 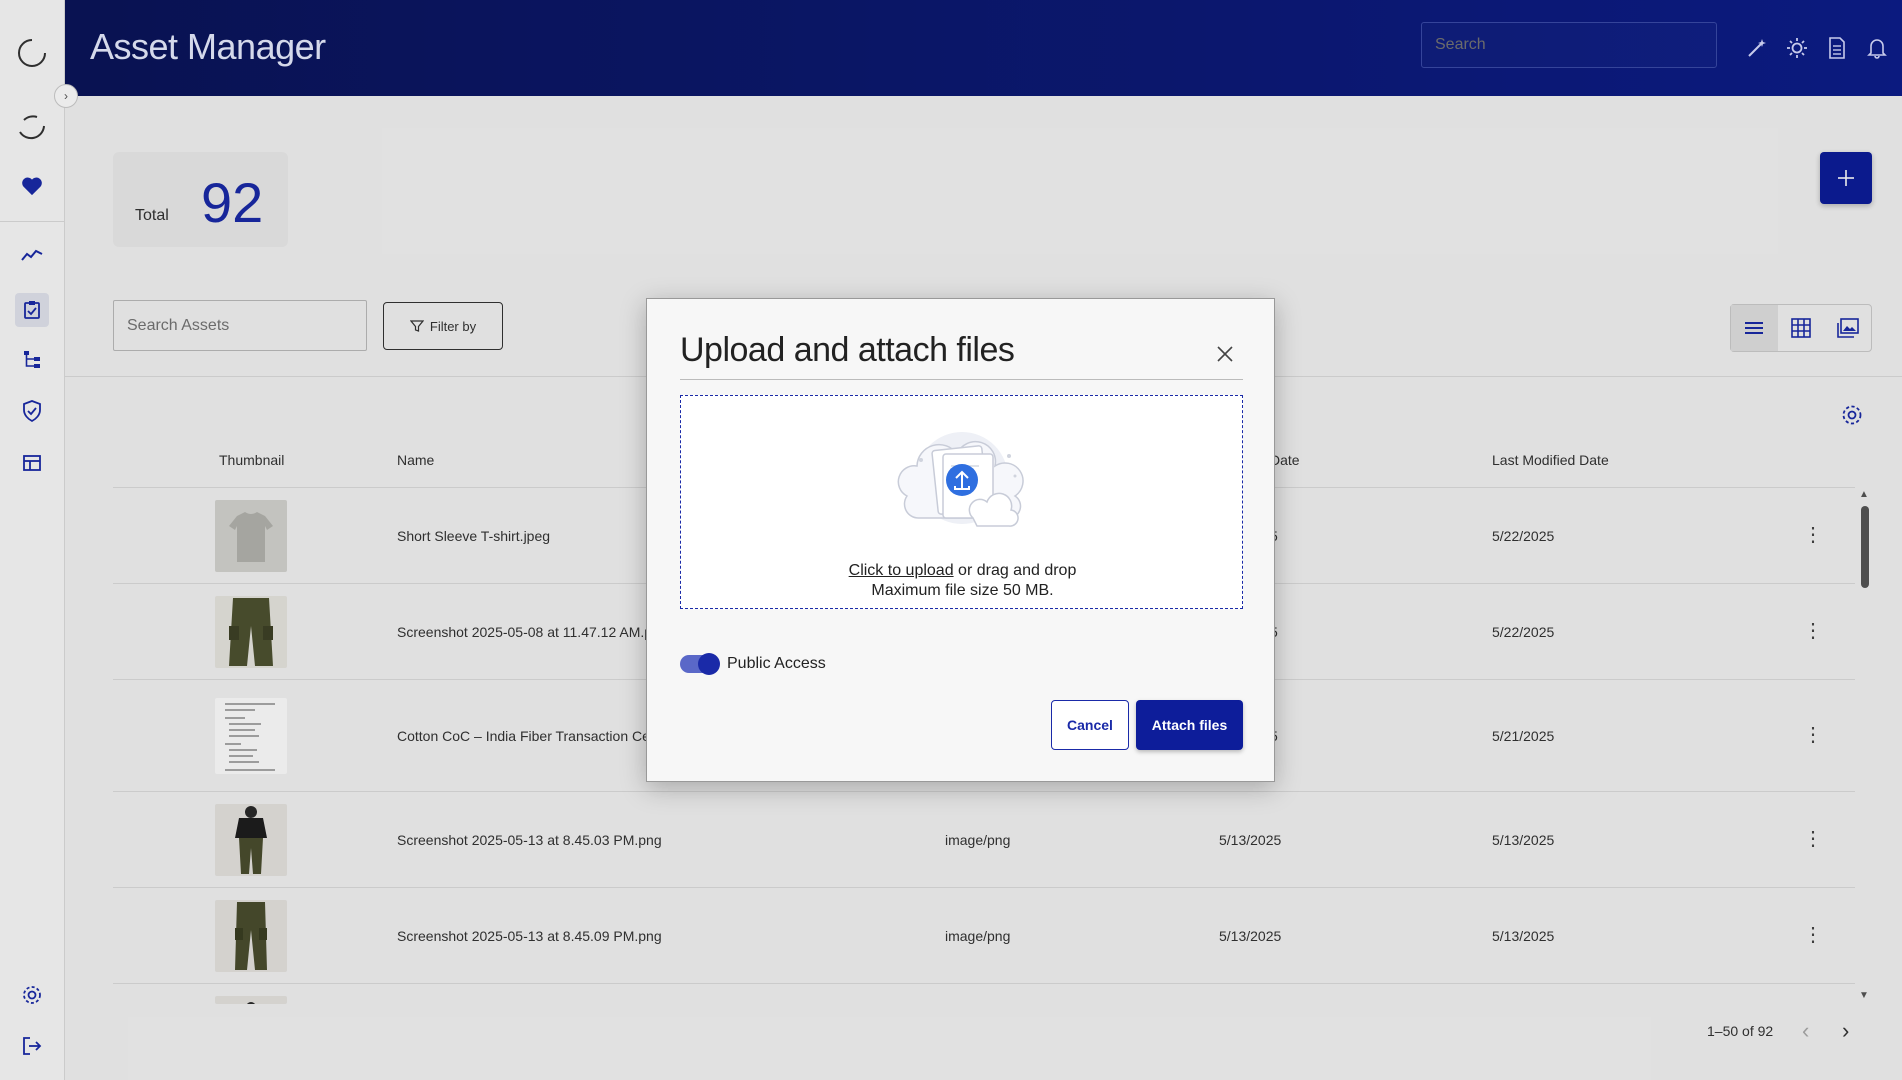 What do you see at coordinates (709, 664) in the screenshot?
I see `toggle-knob` at bounding box center [709, 664].